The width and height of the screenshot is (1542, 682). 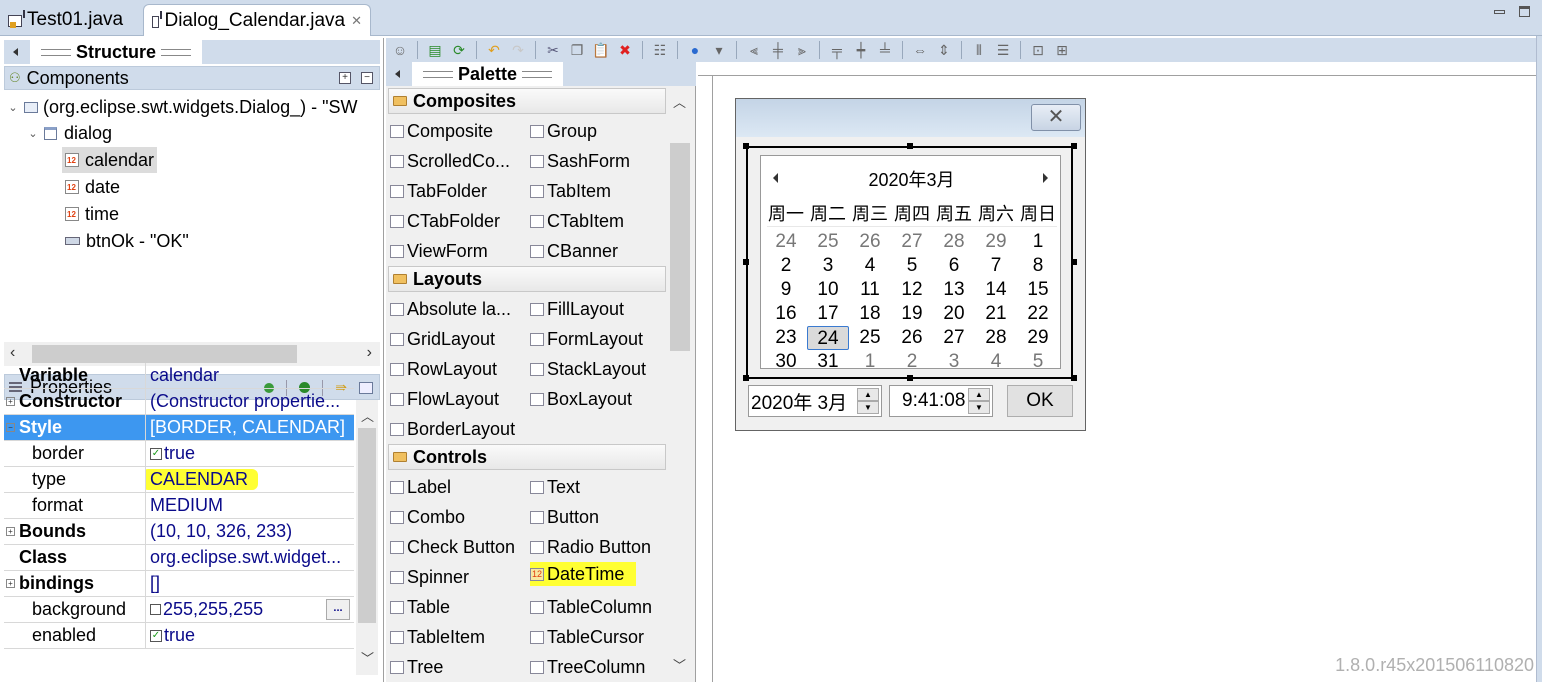 What do you see at coordinates (719, 50) in the screenshot?
I see `dropdown-icon: ▾` at bounding box center [719, 50].